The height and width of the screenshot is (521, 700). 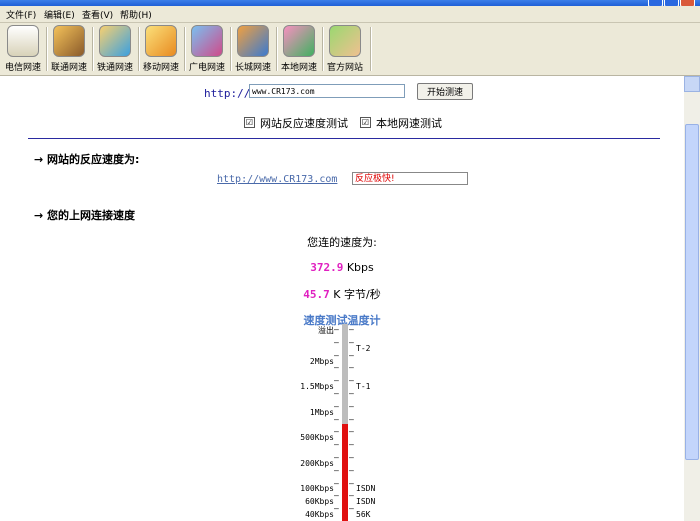 I want to click on scale-label-left: 溢出, so click(x=326, y=330).